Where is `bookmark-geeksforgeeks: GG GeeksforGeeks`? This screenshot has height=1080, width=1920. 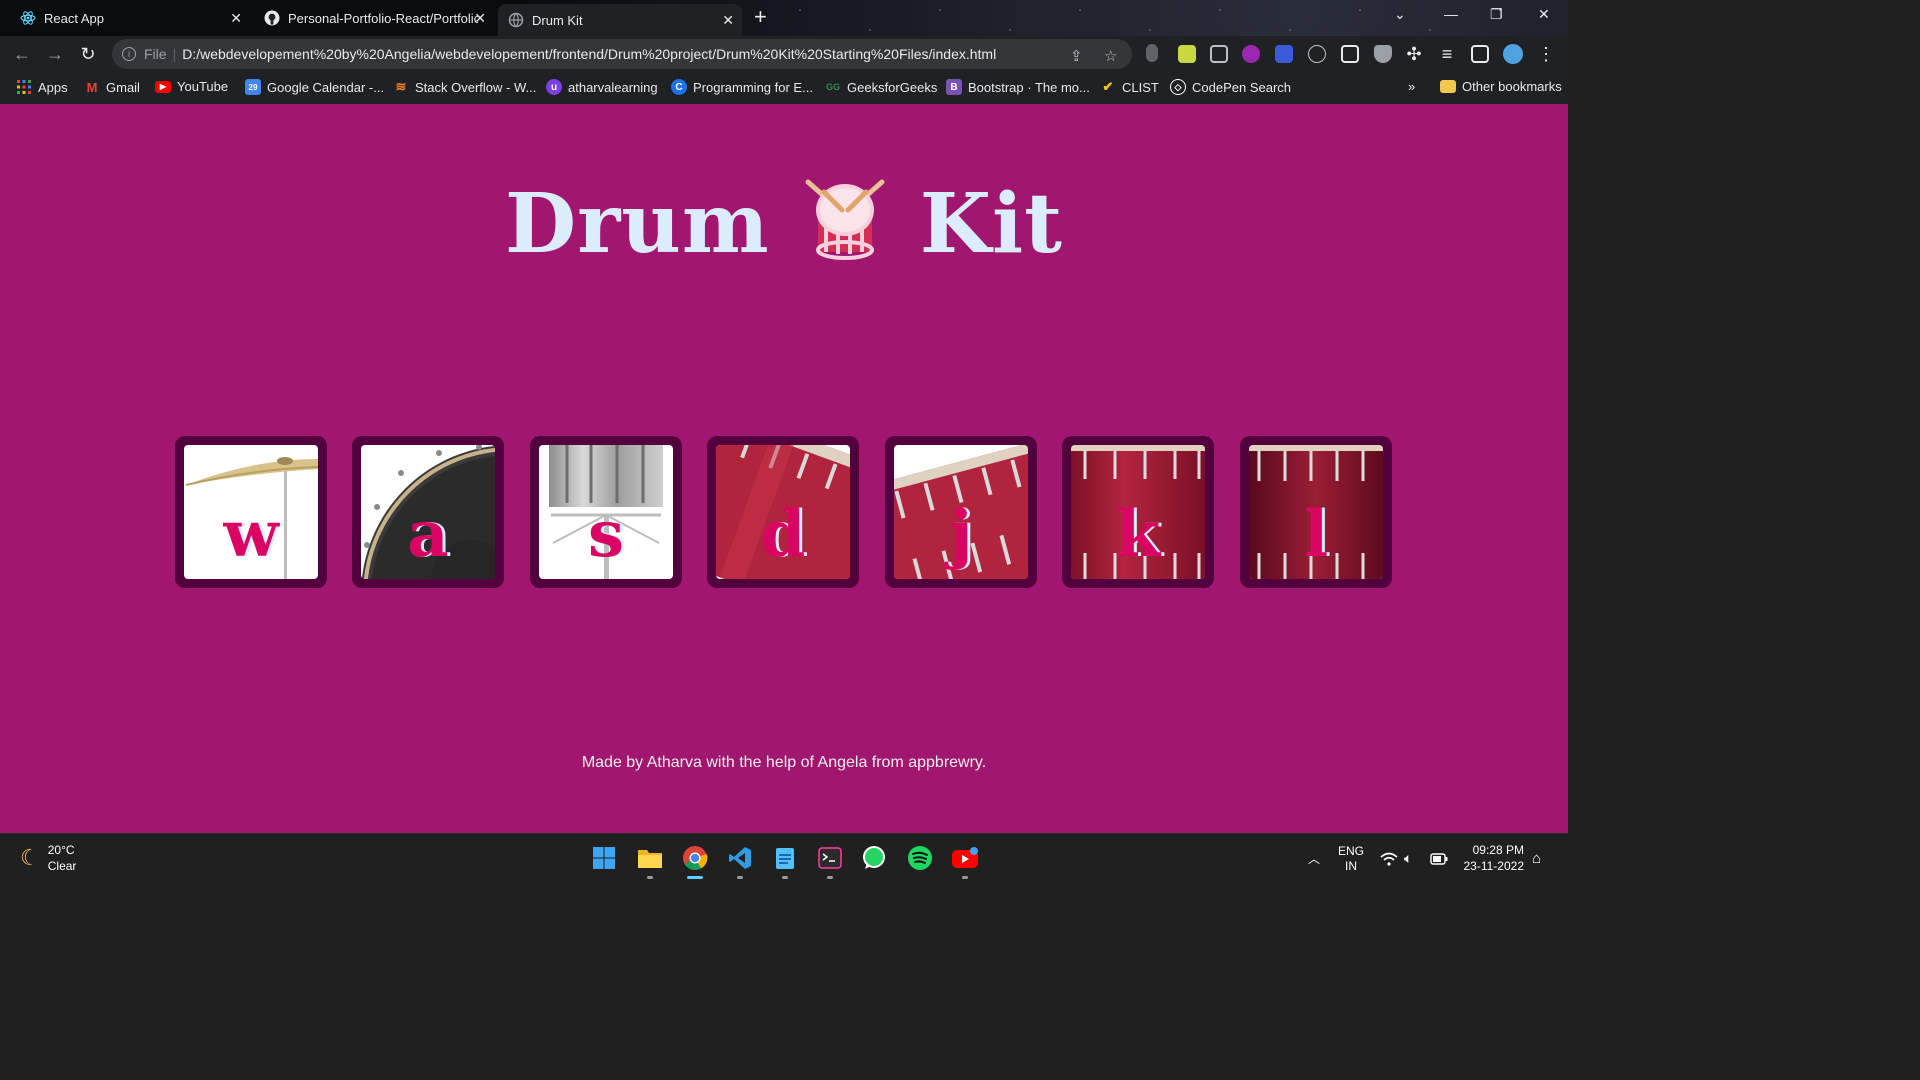
bookmark-geeksforgeeks: GG GeeksforGeeks is located at coordinates (881, 87).